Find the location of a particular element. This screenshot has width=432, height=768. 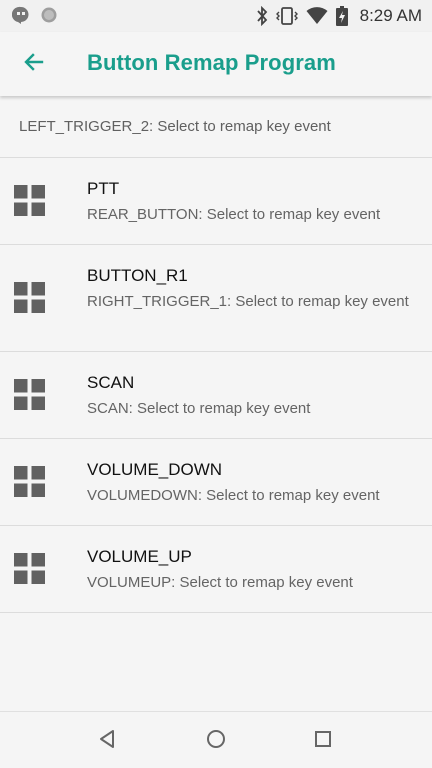

recents-square-icon is located at coordinates (323, 741).